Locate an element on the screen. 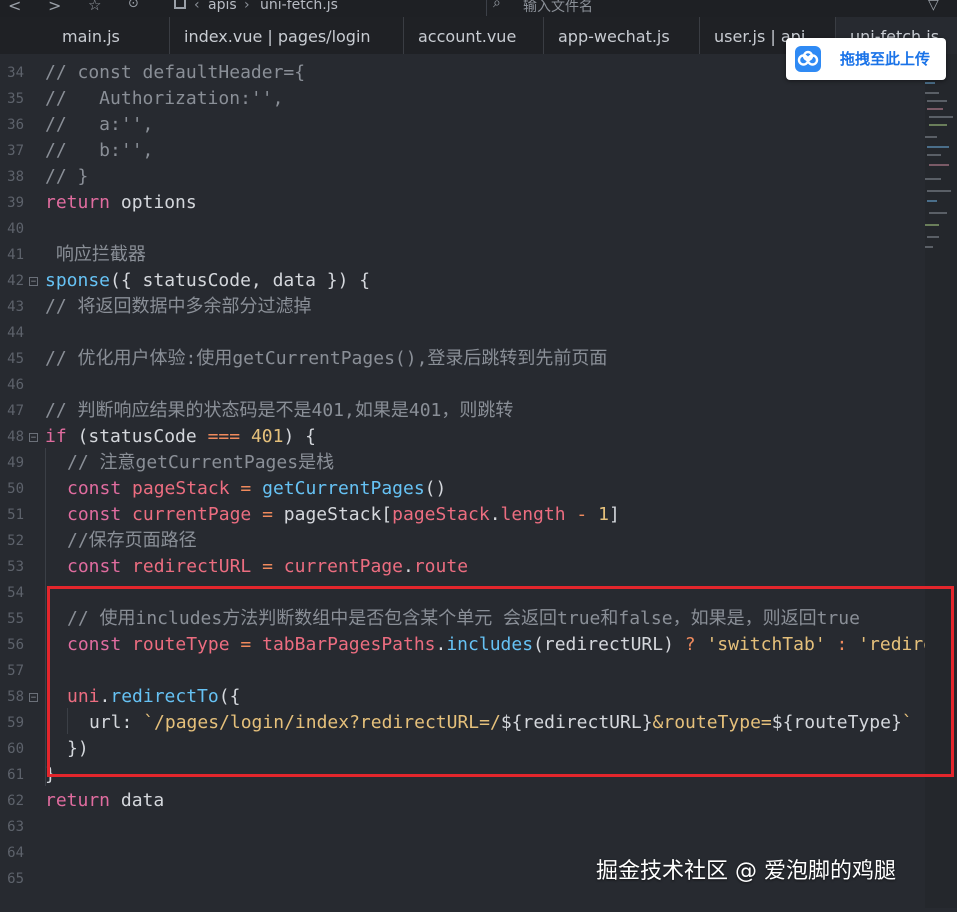 This screenshot has height=912, width=957. line-number: 61 is located at coordinates (15, 775).